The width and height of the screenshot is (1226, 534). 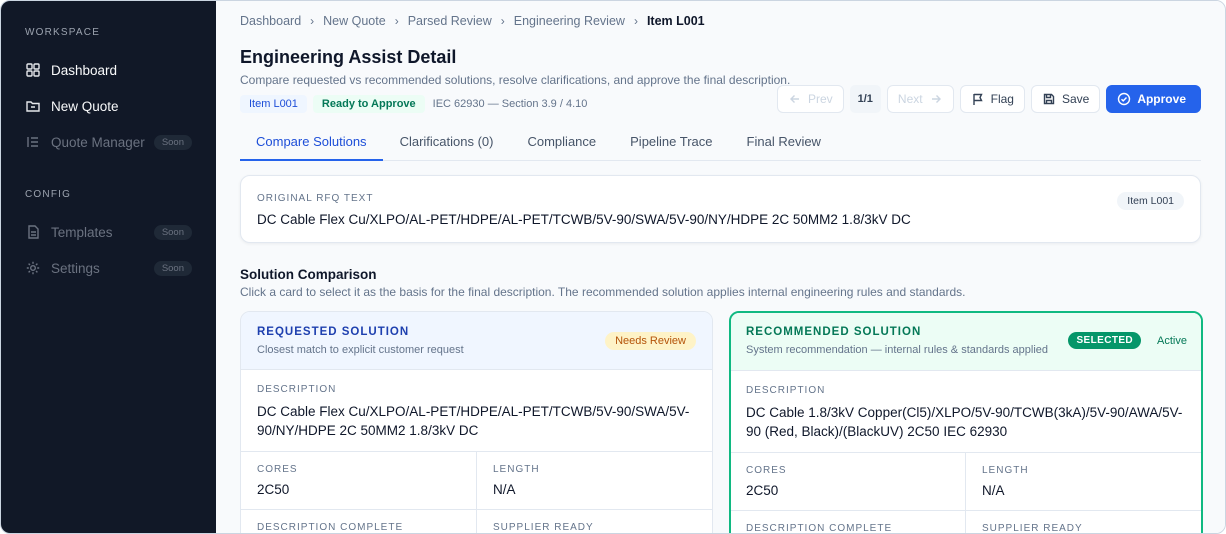 What do you see at coordinates (354, 21) in the screenshot?
I see `breadcrumb-new-quote: New Quote` at bounding box center [354, 21].